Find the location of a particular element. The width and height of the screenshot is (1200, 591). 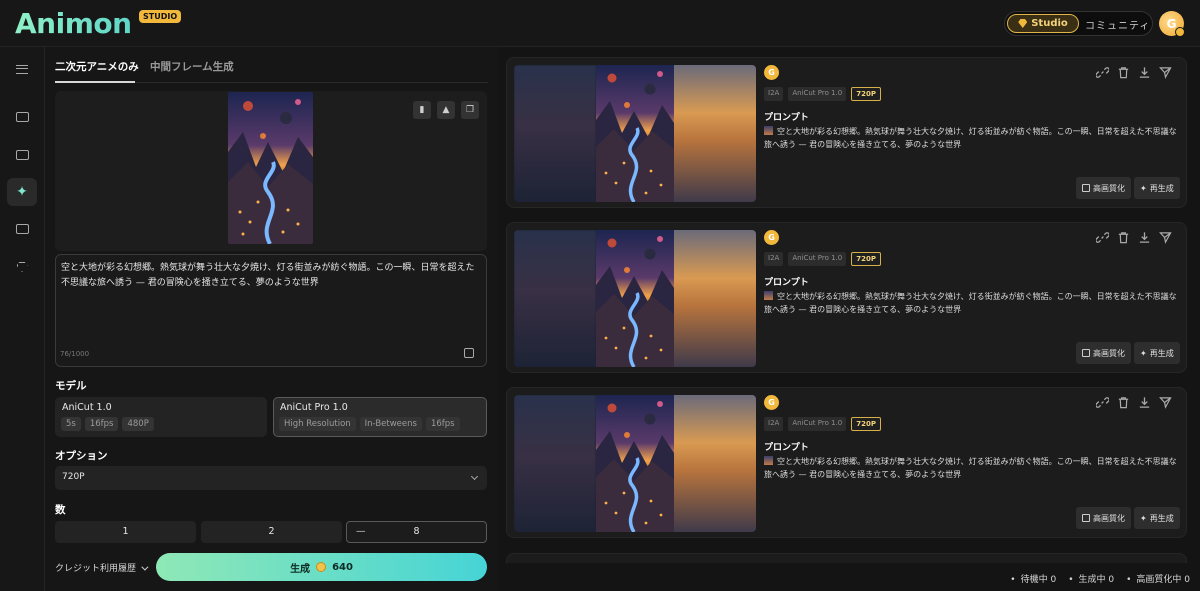

rail-item-image is located at coordinates (22, 155).